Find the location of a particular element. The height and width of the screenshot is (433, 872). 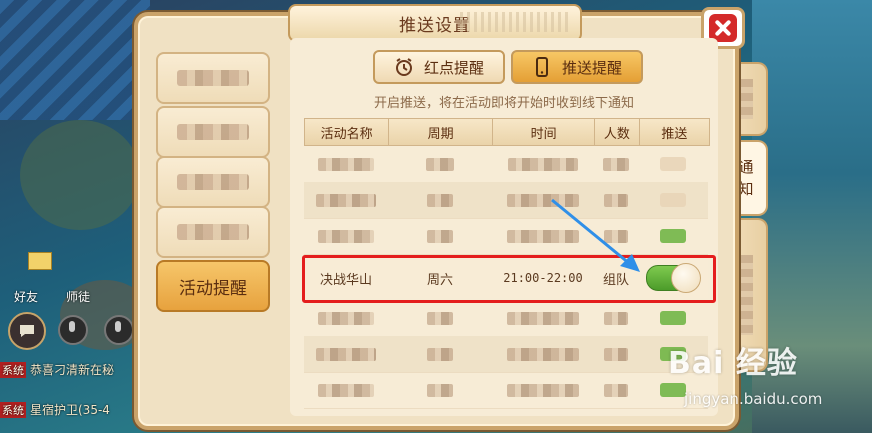

watermark-url: jingyan.baidu.com is located at coordinates (753, 399).